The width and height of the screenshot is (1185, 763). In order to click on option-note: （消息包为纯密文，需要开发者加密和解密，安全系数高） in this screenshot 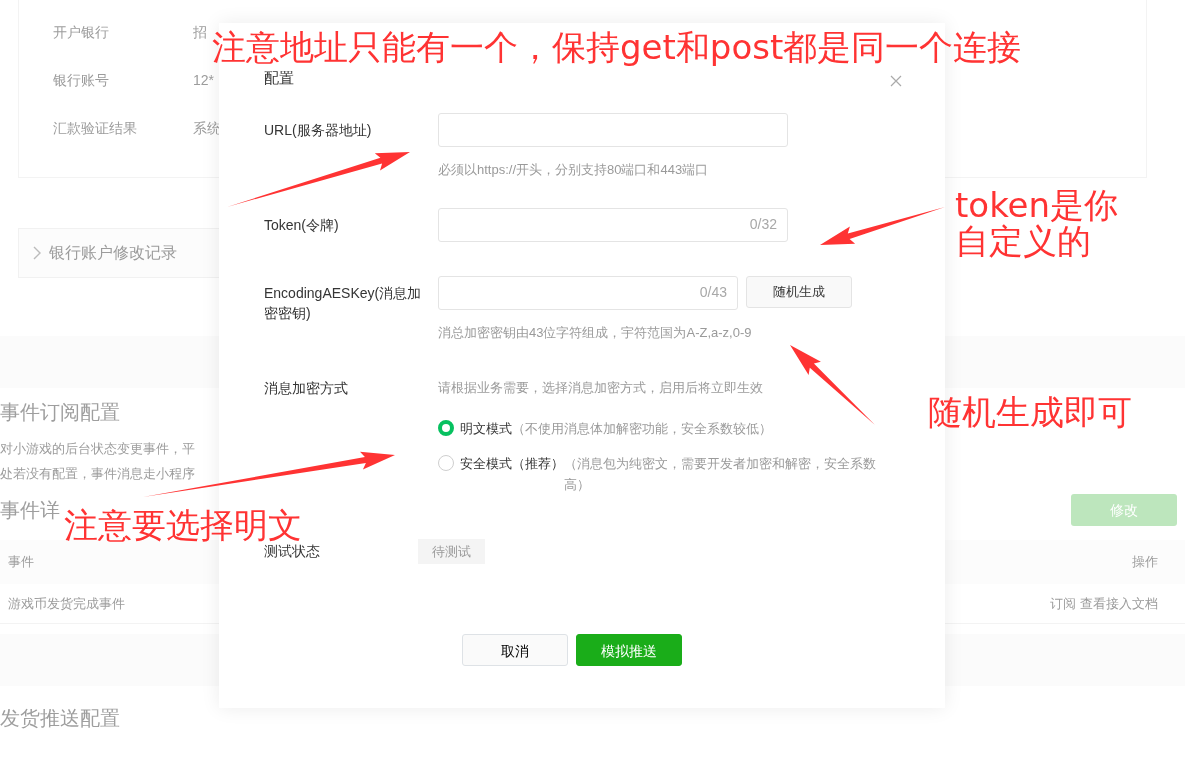, I will do `click(720, 474)`.